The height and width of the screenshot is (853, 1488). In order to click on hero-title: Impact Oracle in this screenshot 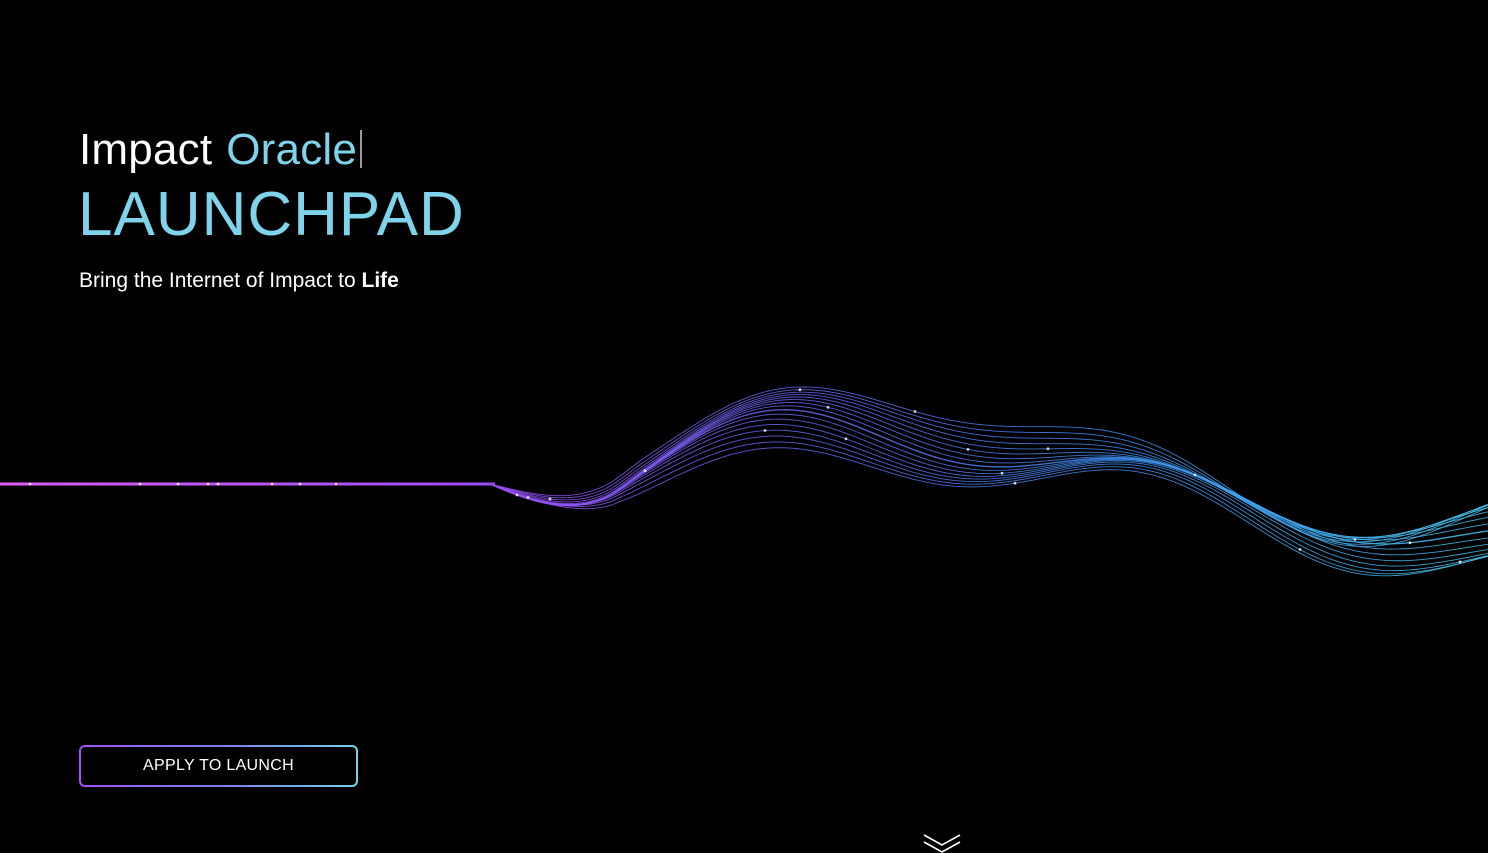, I will do `click(221, 150)`.